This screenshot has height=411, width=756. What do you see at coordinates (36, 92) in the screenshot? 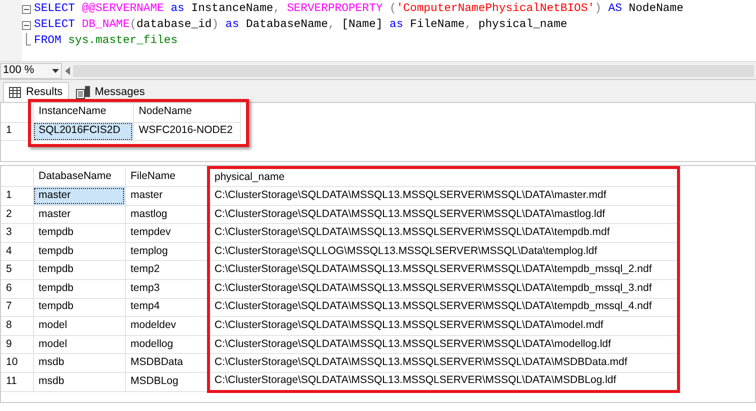
I see `results-tab: Results` at bounding box center [36, 92].